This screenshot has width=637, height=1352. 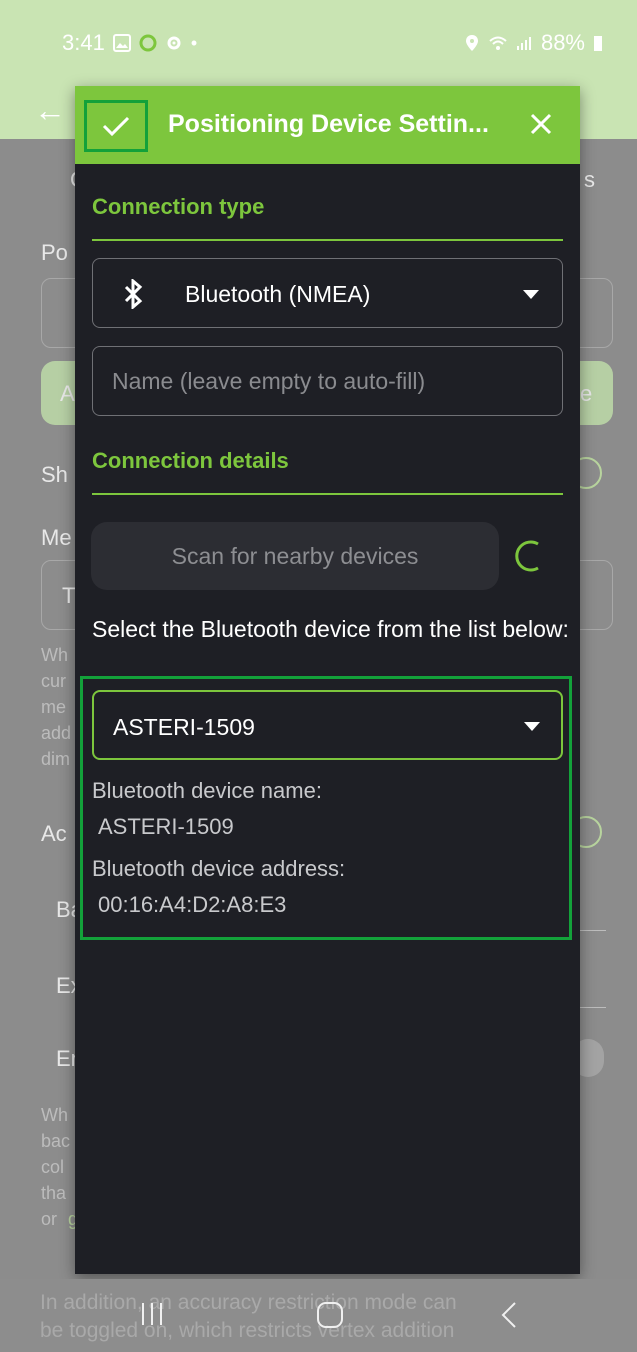 I want to click on bg-text: Sh, so click(x=54, y=474).